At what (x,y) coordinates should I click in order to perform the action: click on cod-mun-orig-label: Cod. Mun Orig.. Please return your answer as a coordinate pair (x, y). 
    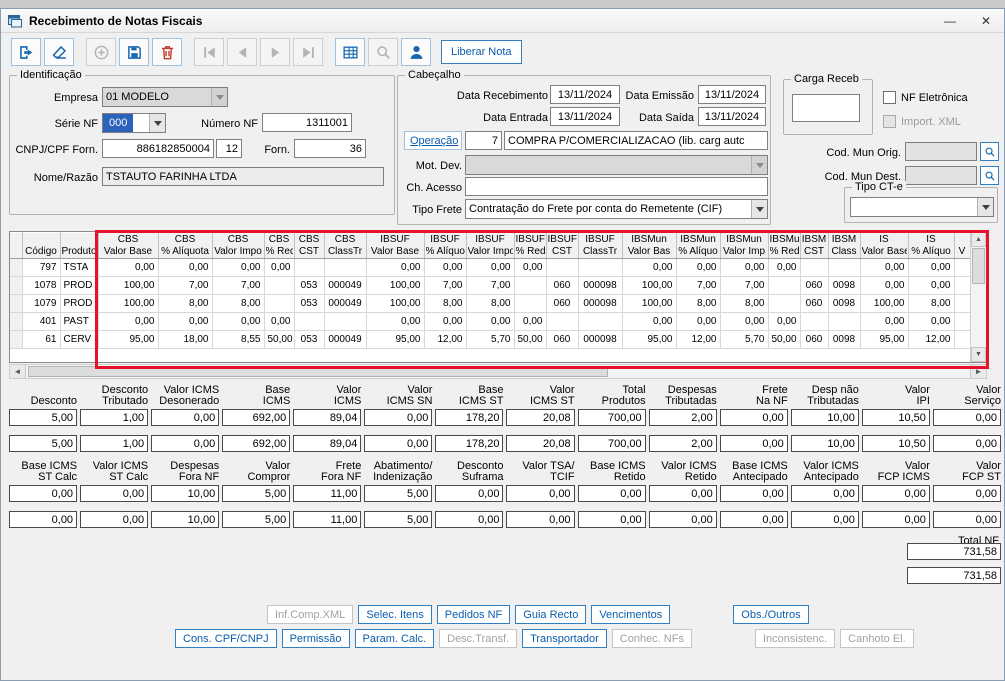
    Looking at the image, I should click on (863, 152).